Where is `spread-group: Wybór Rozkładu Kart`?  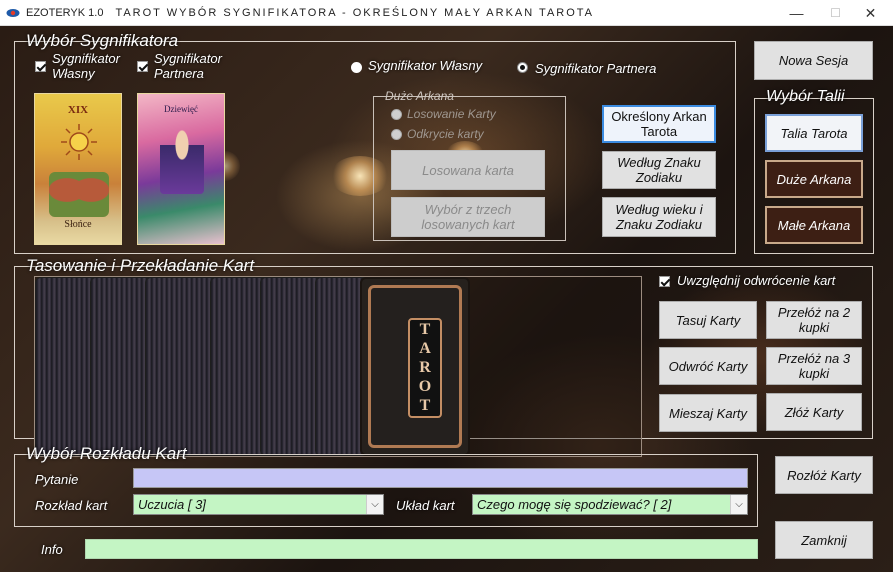
spread-group: Wybór Rozkładu Kart is located at coordinates (386, 485).